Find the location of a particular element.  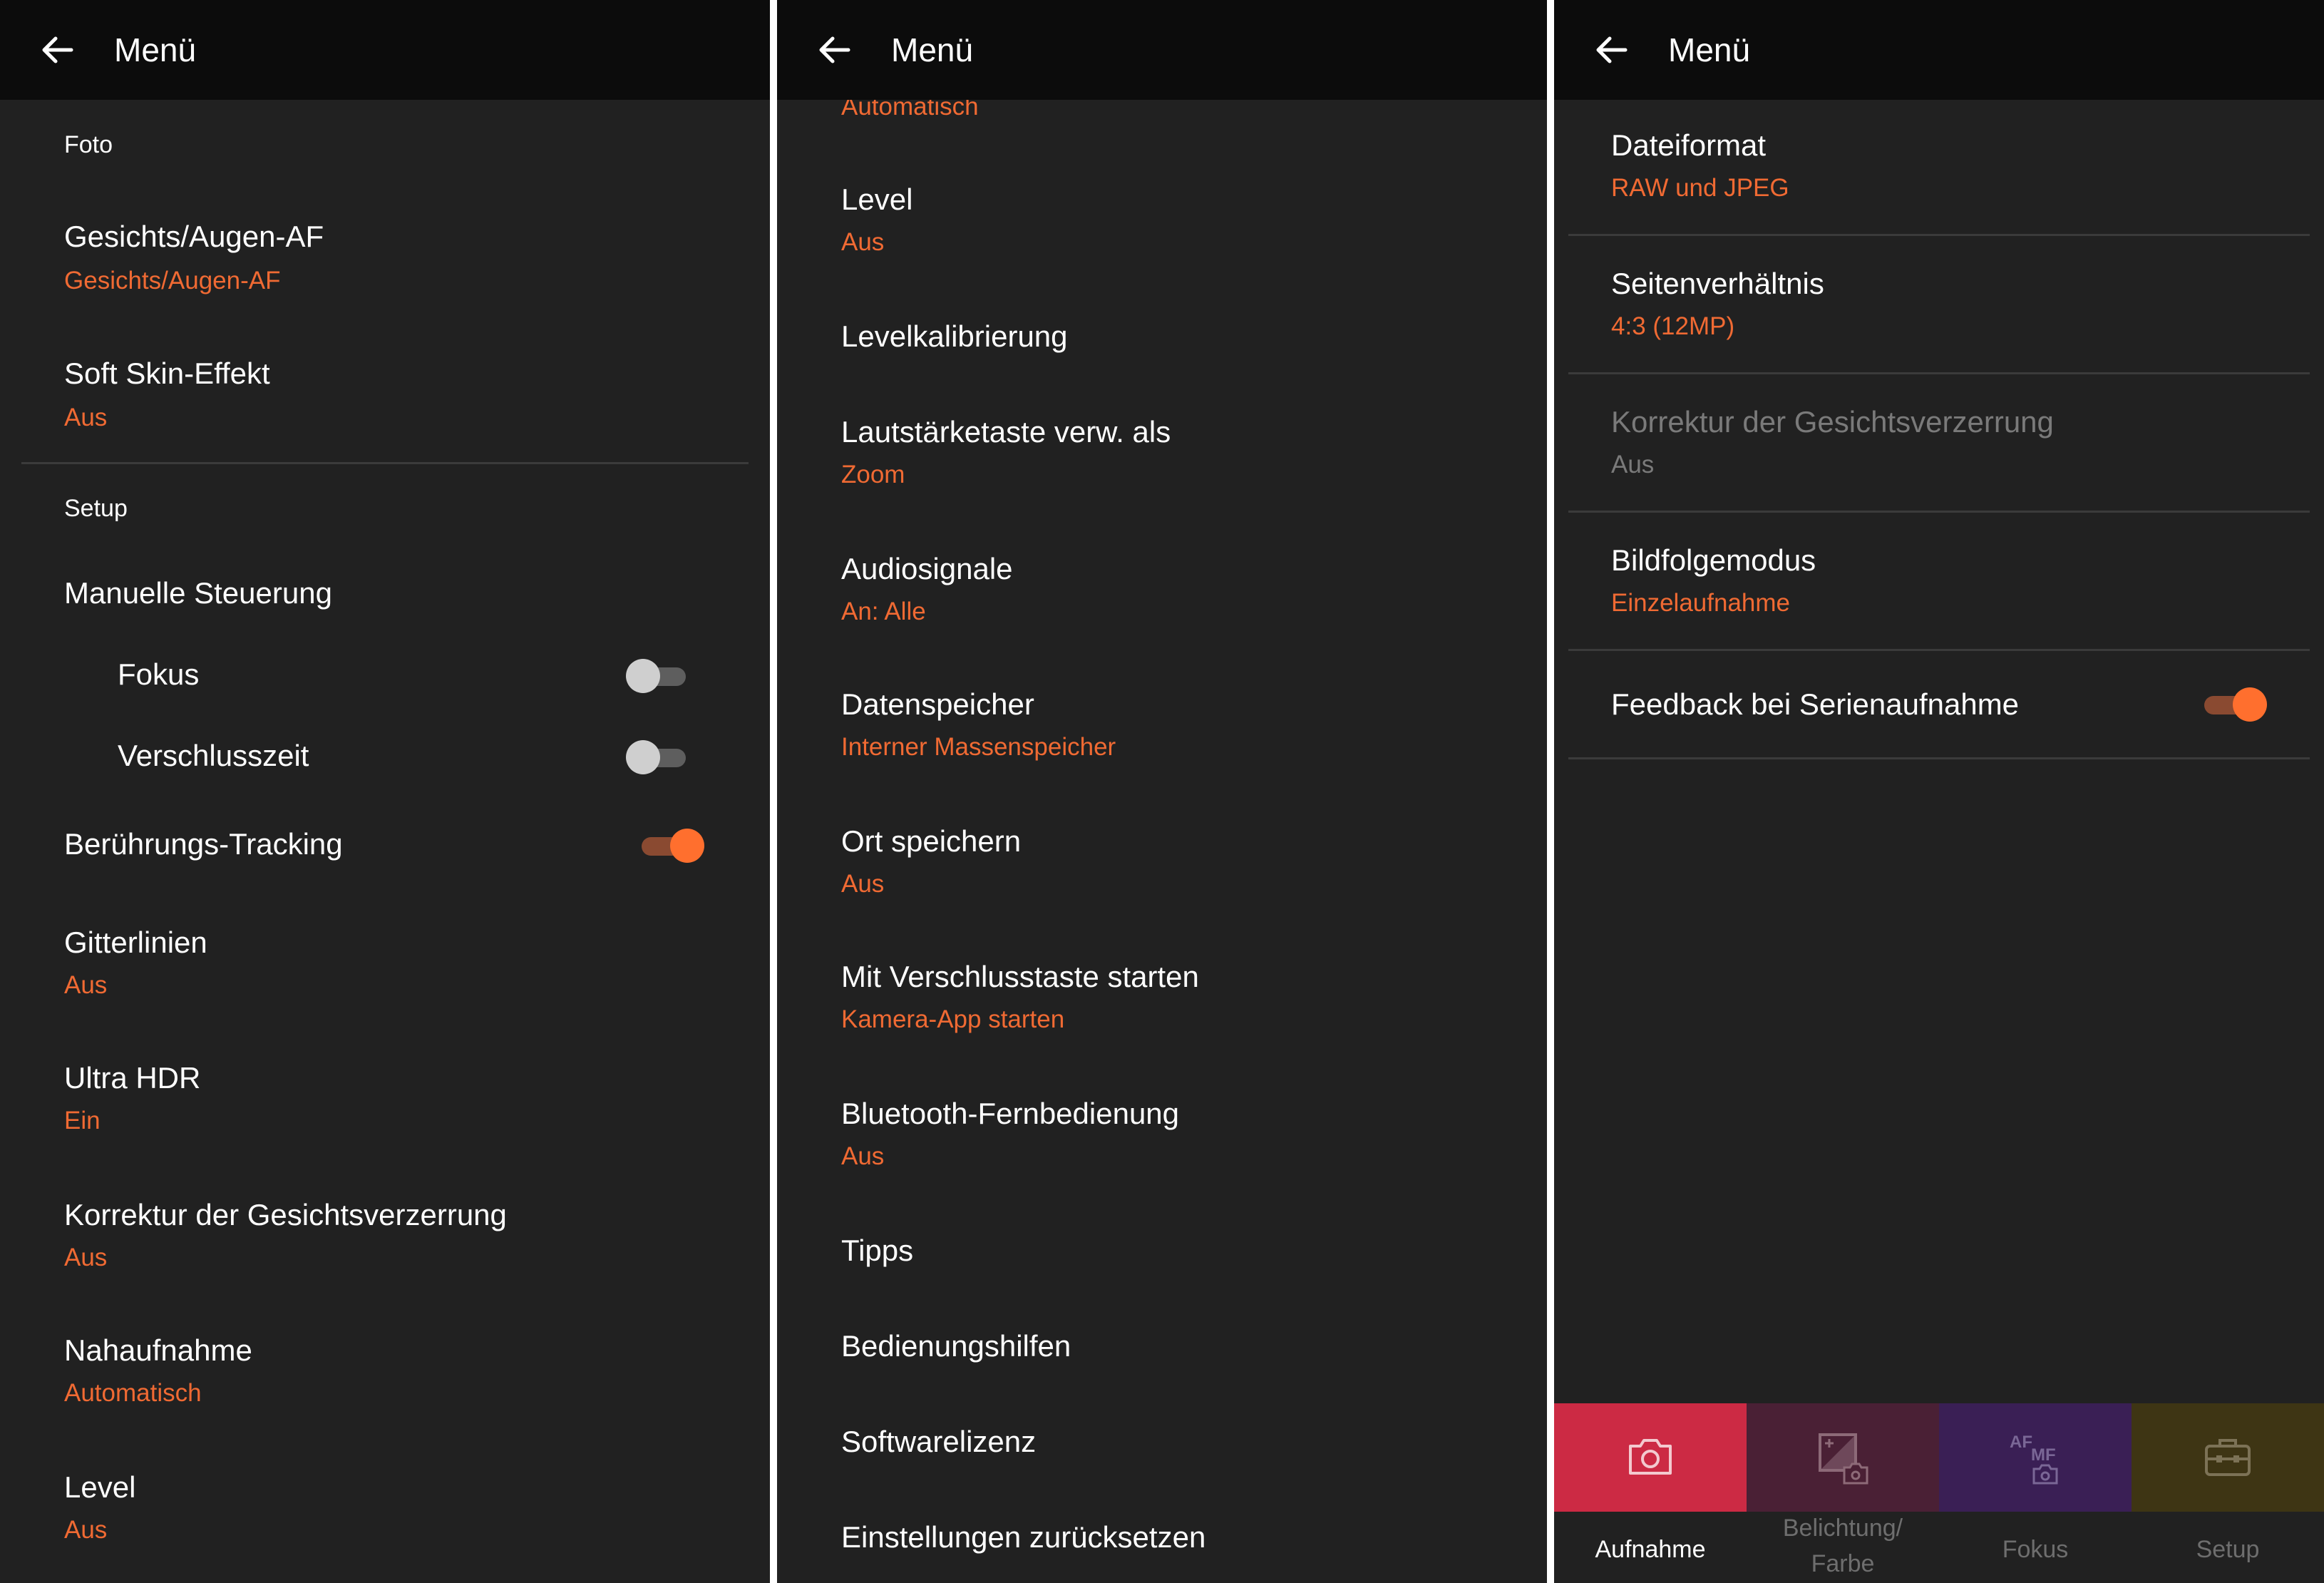

feedback-label: Feedback bei Serienaufnahme is located at coordinates (1815, 704).